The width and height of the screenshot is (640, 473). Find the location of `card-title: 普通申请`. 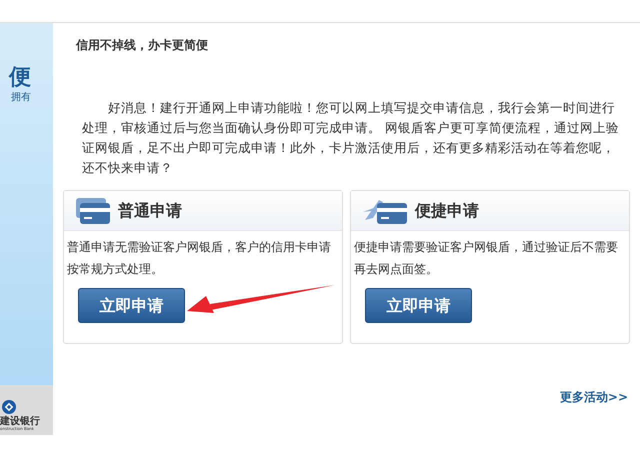

card-title: 普通申请 is located at coordinates (150, 211).